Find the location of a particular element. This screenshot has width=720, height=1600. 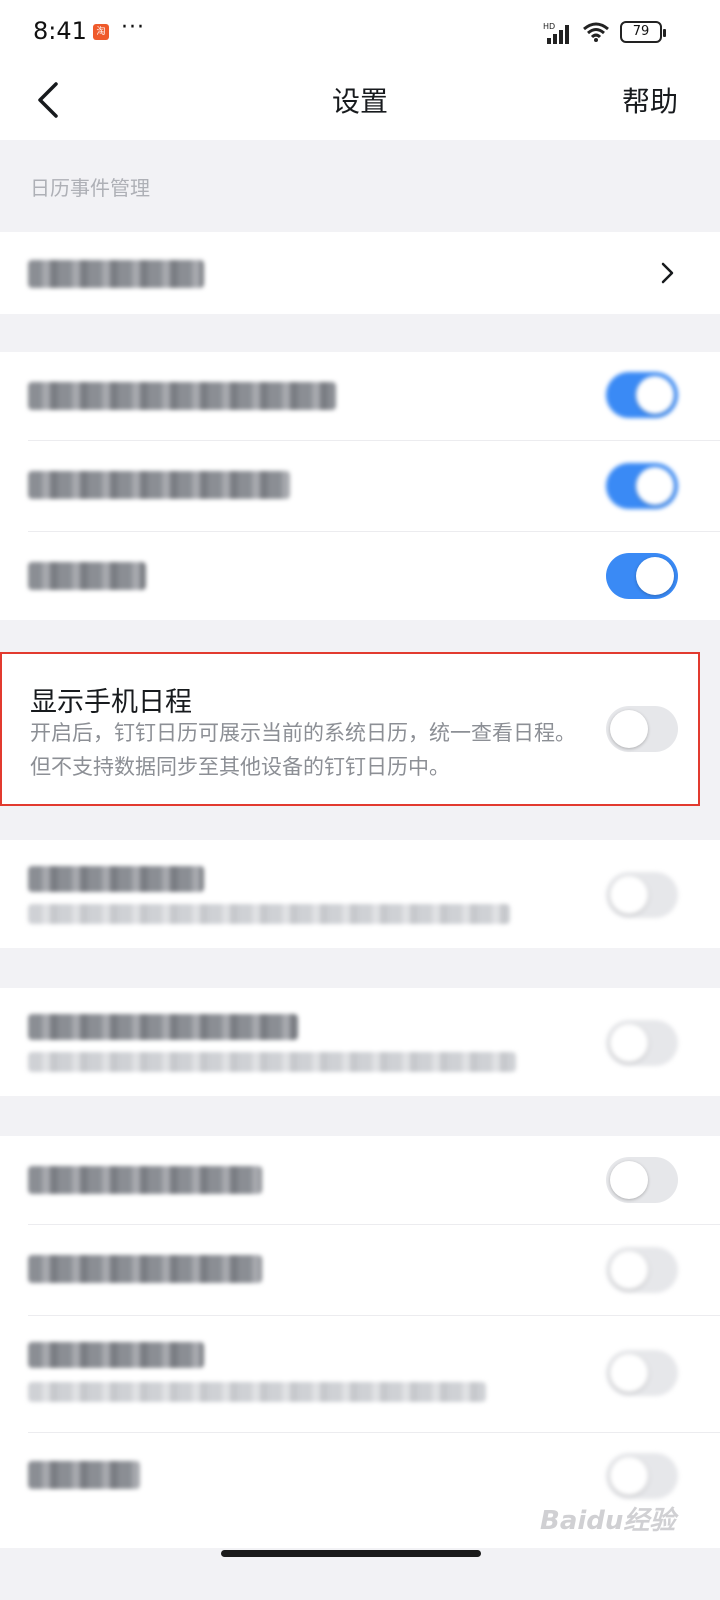

show-phone-schedule-title: 显示手机日程 is located at coordinates (111, 702).